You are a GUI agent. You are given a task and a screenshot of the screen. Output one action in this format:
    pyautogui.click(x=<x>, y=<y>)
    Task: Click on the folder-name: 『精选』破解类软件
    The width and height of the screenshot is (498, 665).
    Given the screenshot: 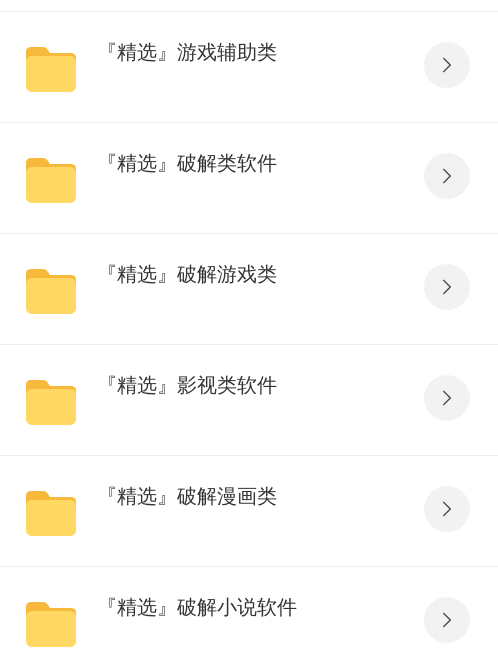 What is the action you would take?
    pyautogui.click(x=187, y=163)
    